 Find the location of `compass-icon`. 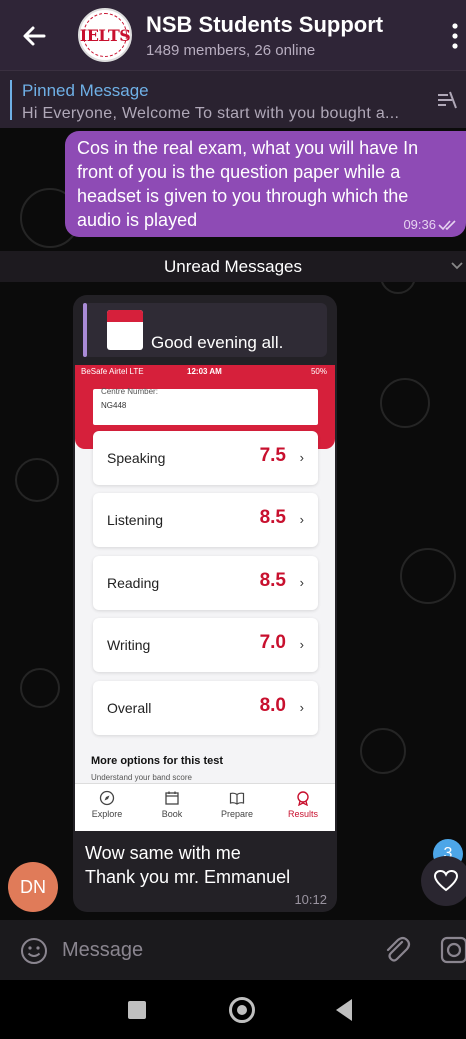

compass-icon is located at coordinates (107, 798).